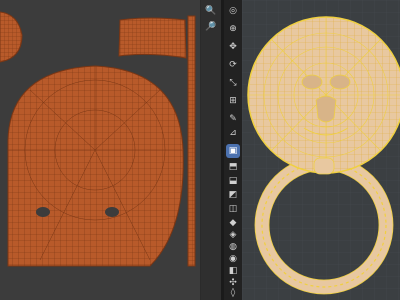 The height and width of the screenshot is (300, 400). I want to click on tall-strip-island, so click(191, 141).